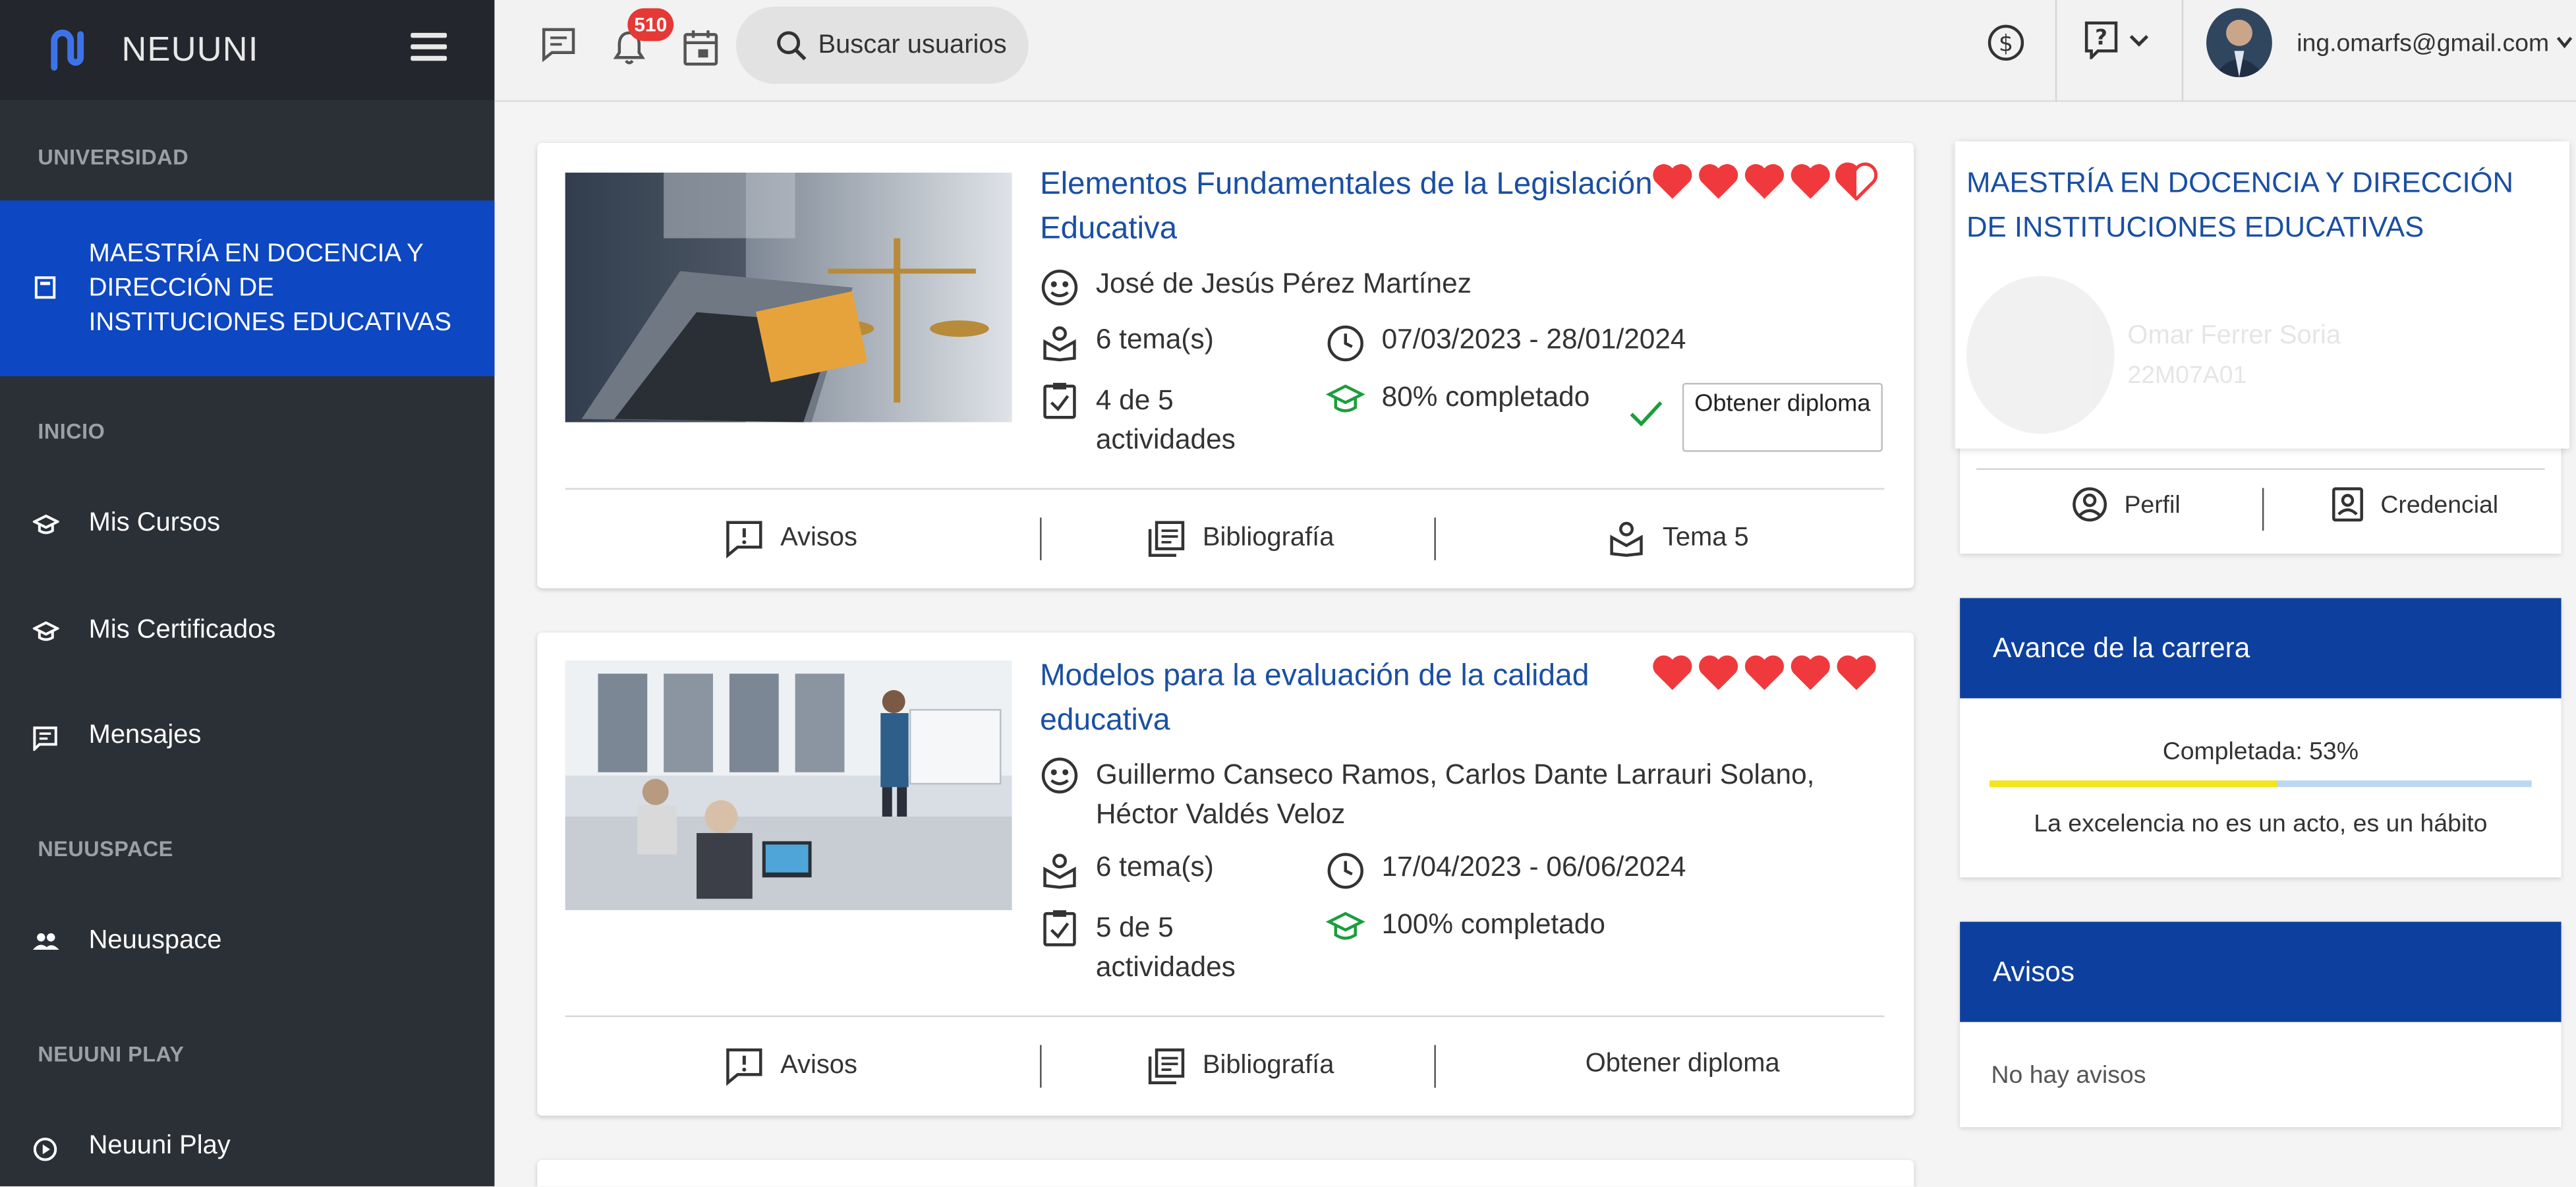  Describe the element at coordinates (160, 1146) in the screenshot. I see `sidebar-item-label: Neuuni Play` at that location.